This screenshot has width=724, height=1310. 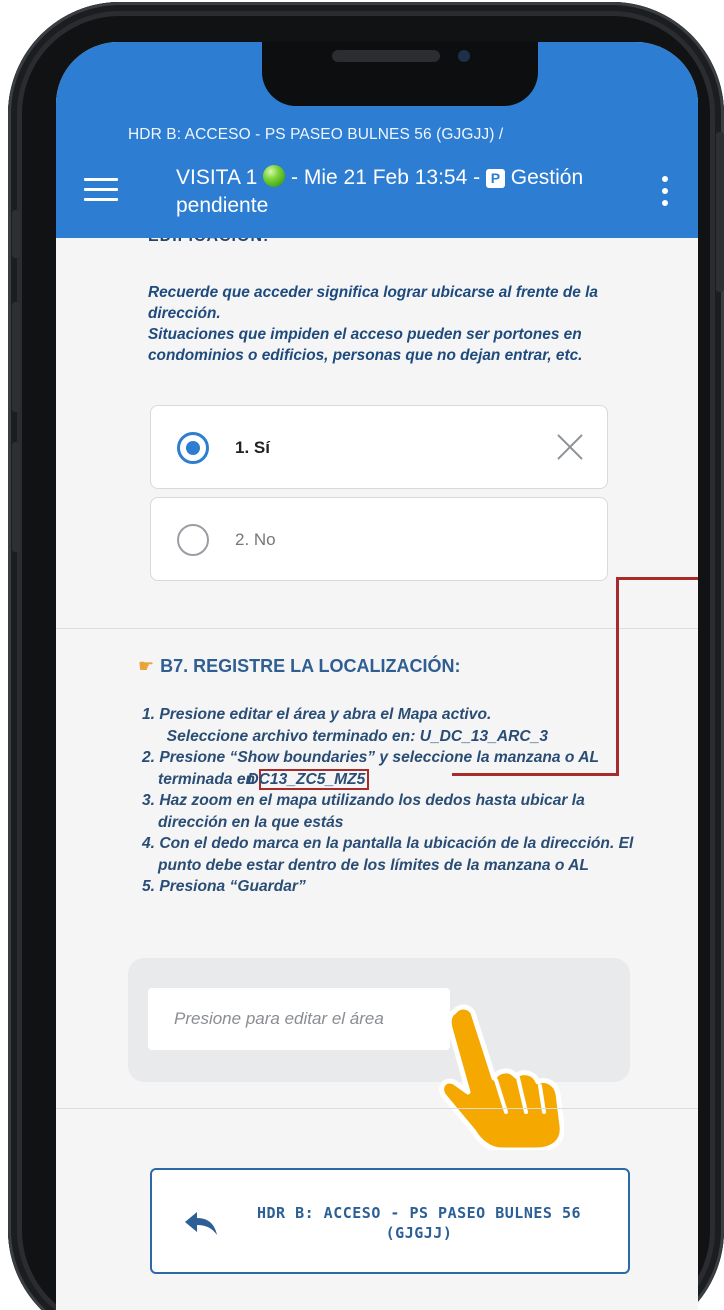 What do you see at coordinates (16, 357) in the screenshot?
I see `volume-up-button` at bounding box center [16, 357].